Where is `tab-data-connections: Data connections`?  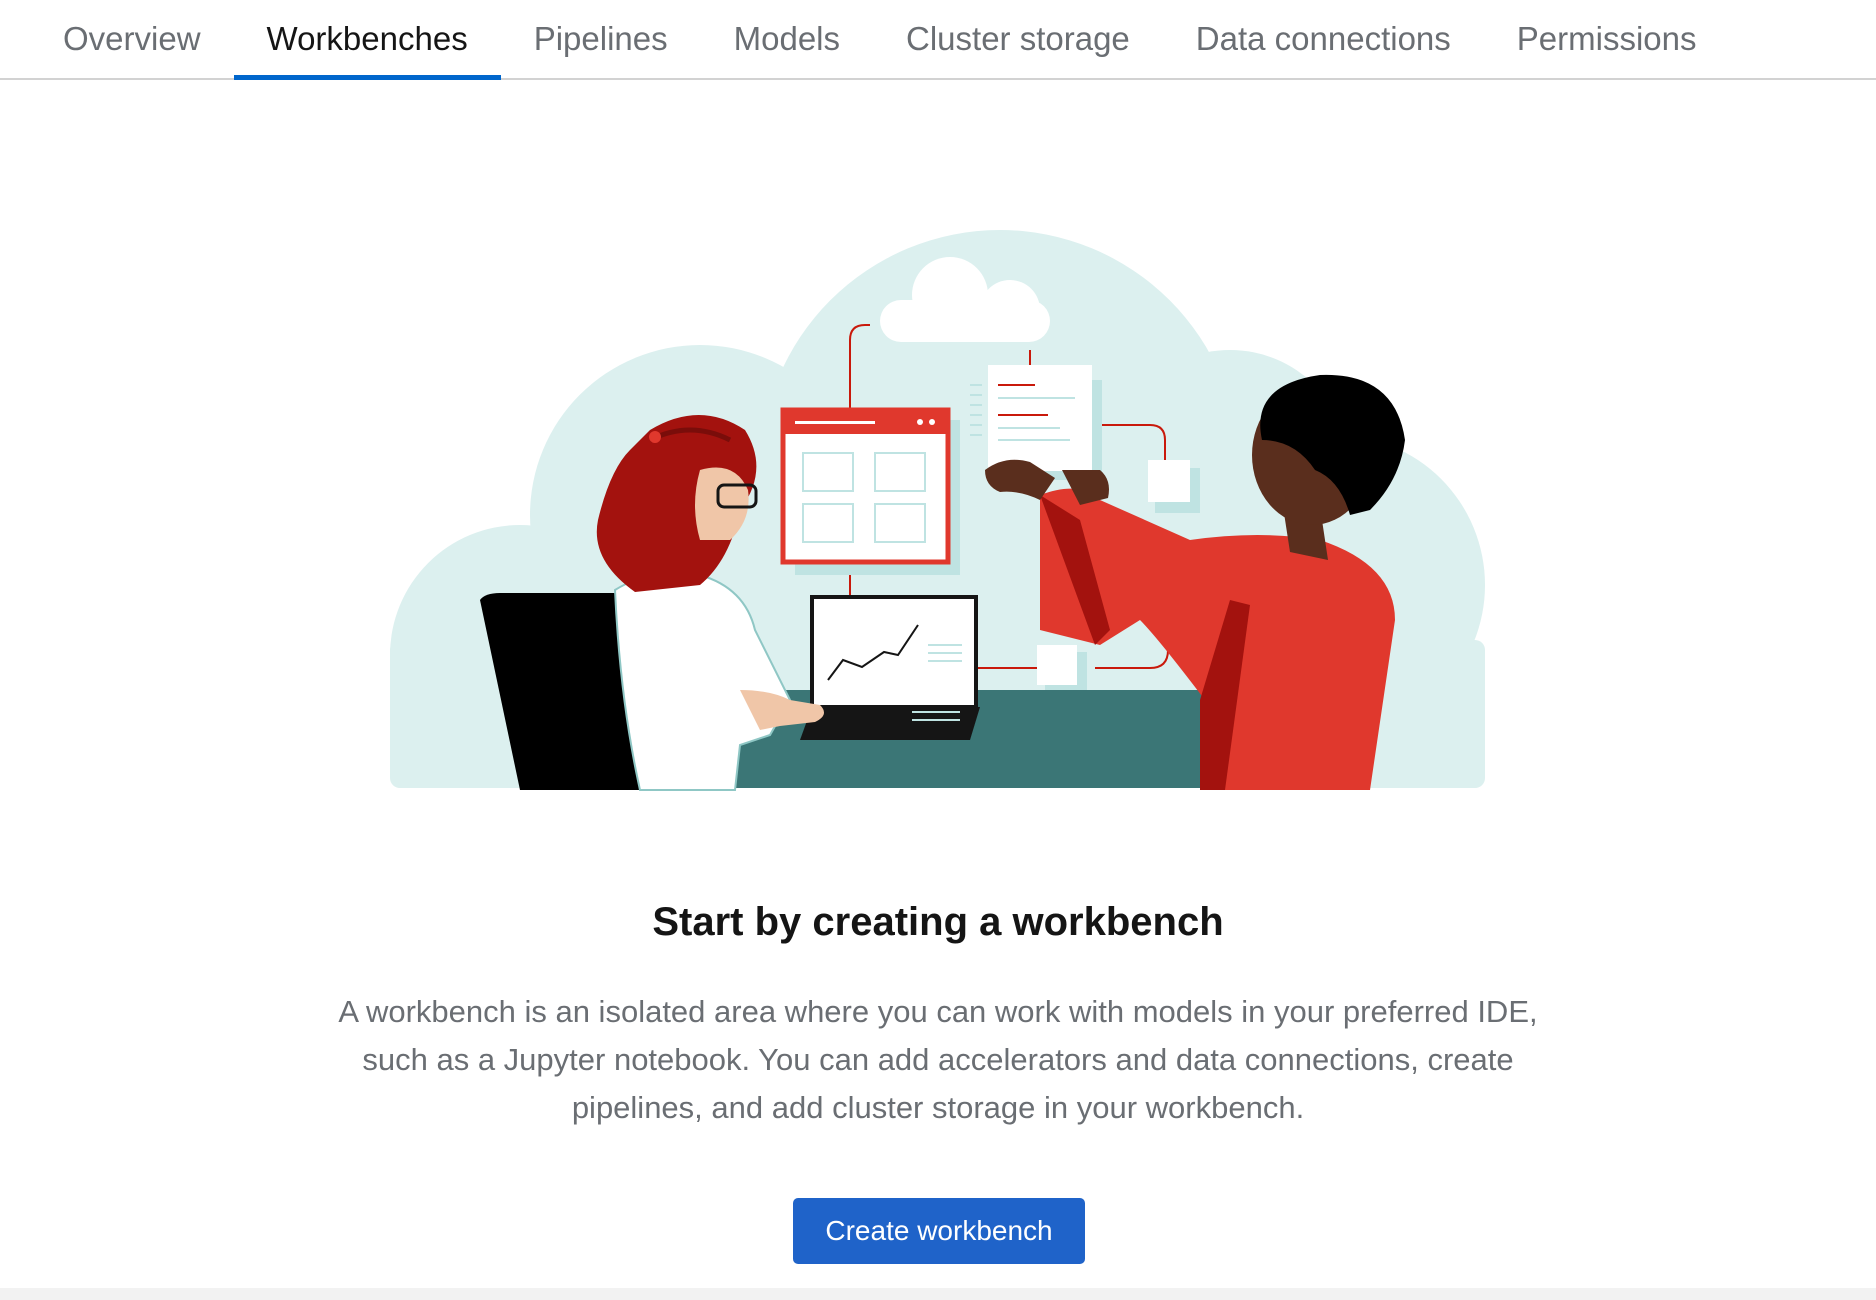 tab-data-connections: Data connections is located at coordinates (1323, 39).